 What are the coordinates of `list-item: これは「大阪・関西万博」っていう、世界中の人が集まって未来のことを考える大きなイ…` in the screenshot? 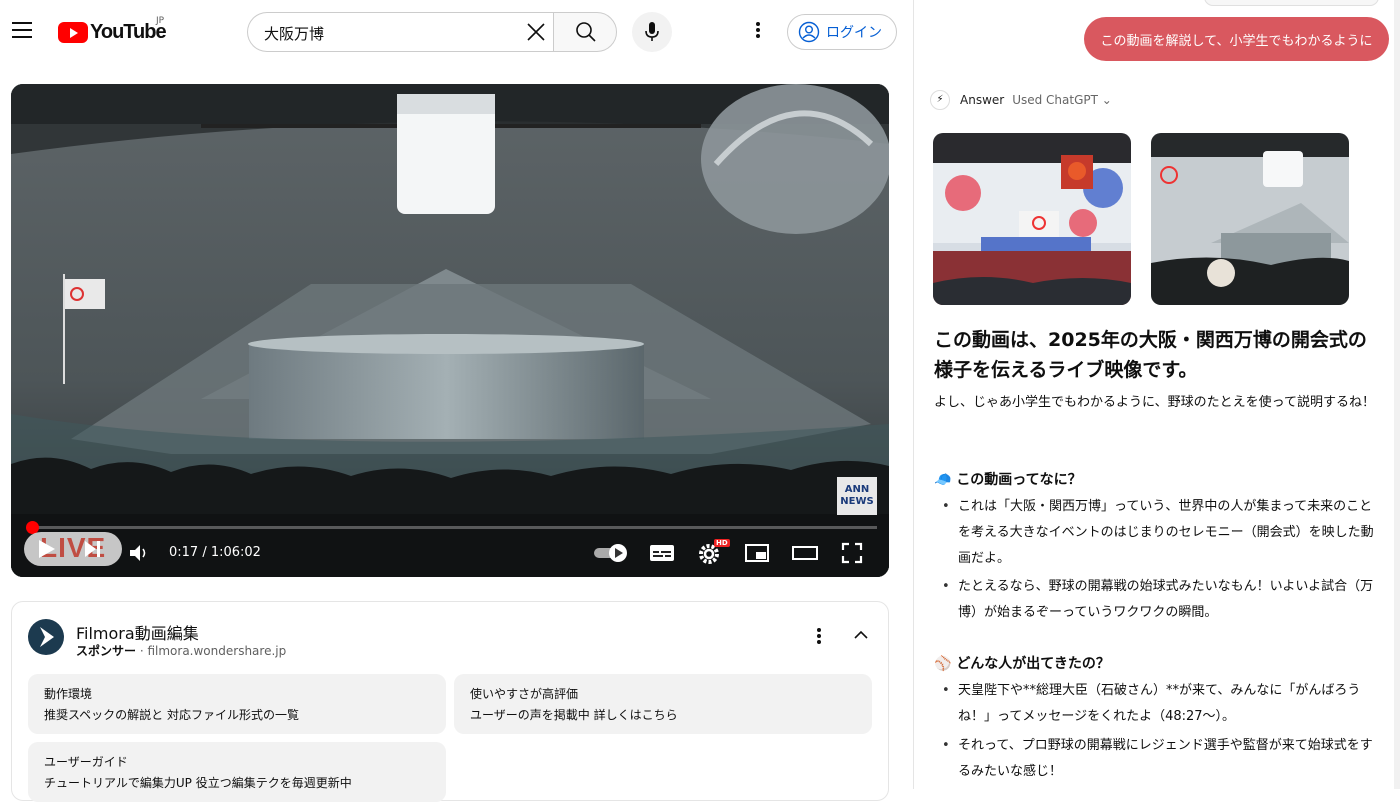 It's located at (1160, 533).